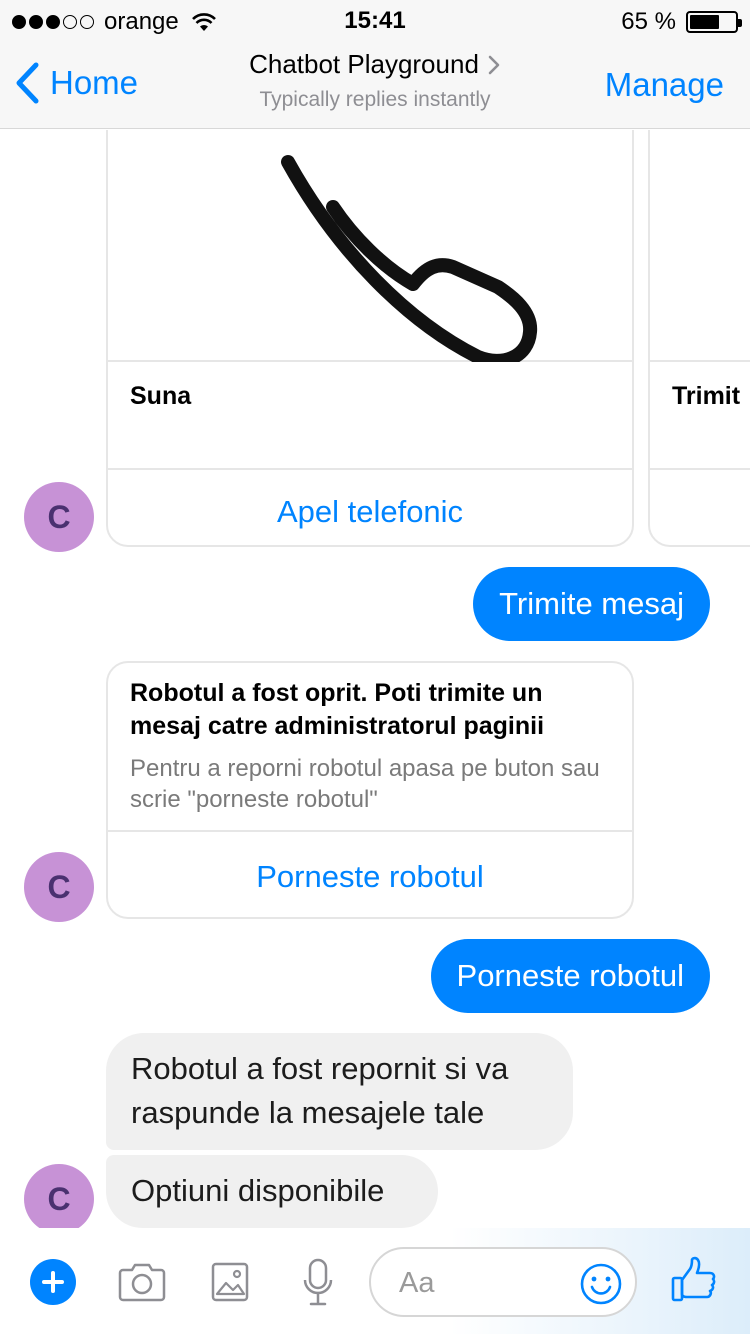 Image resolution: width=750 pixels, height=1334 pixels. What do you see at coordinates (494, 64) in the screenshot?
I see `chevron-right-icon` at bounding box center [494, 64].